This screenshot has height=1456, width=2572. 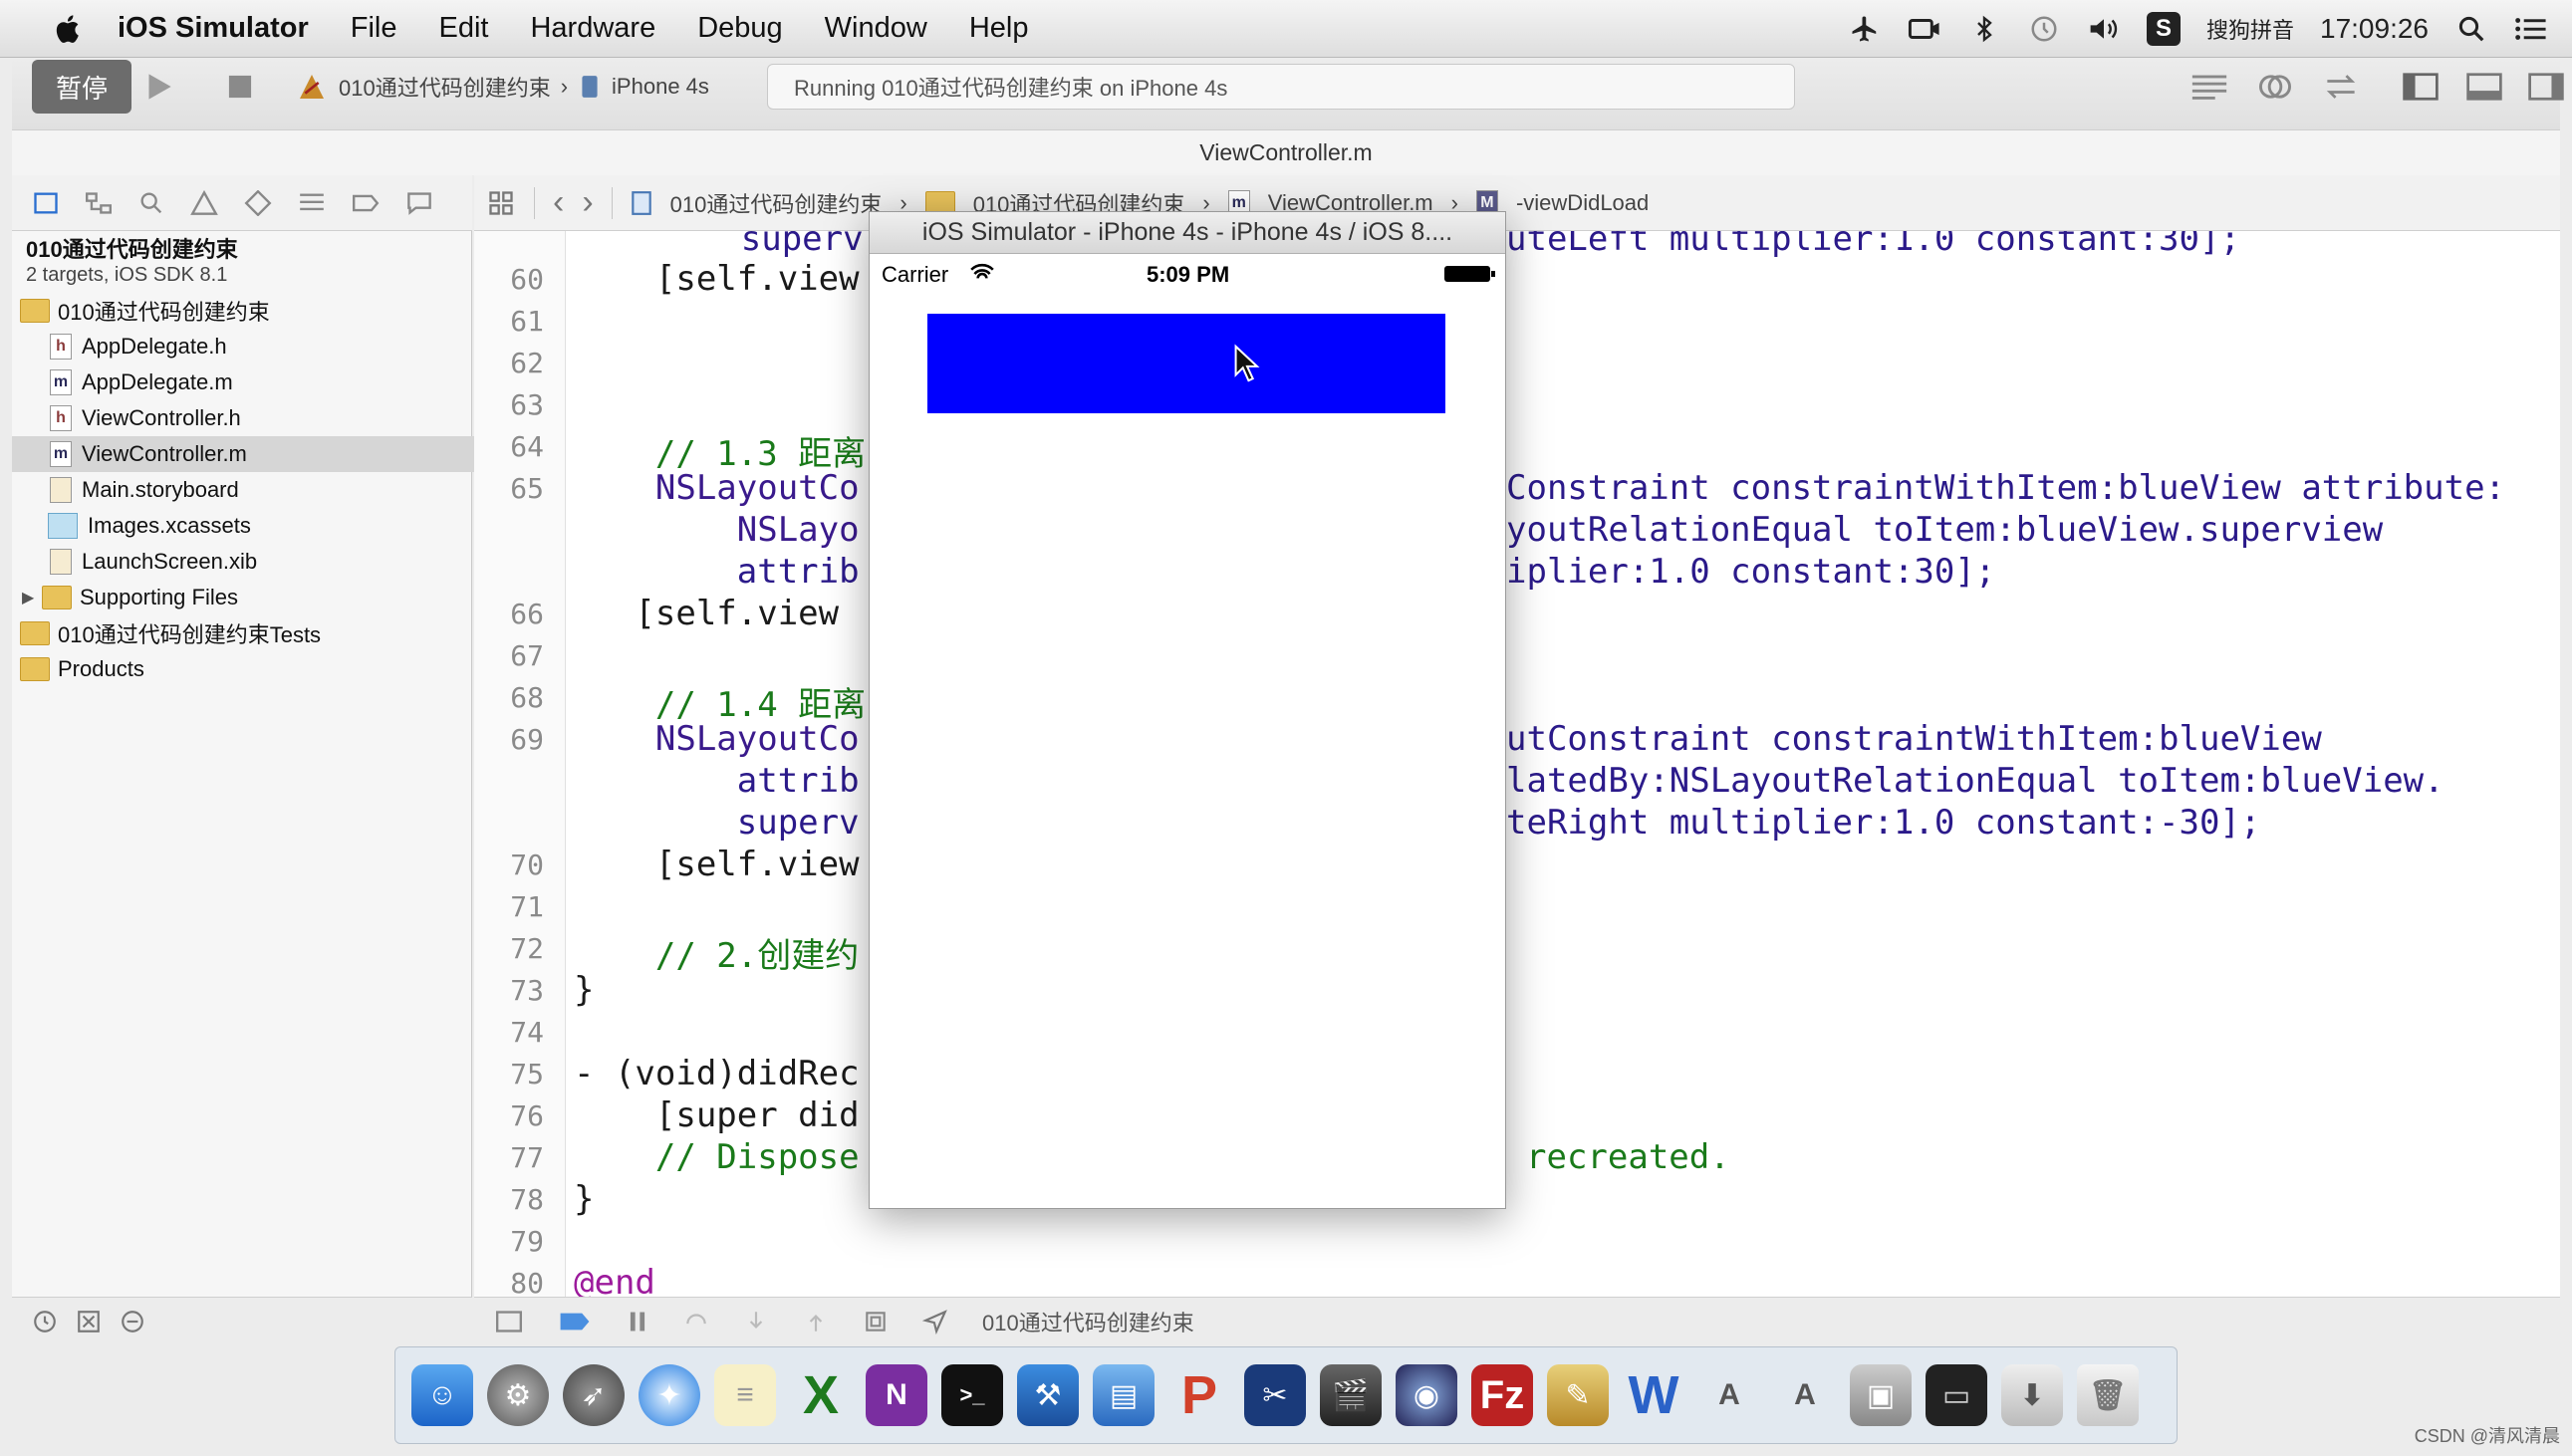 I want to click on powerpoint-icon: P, so click(x=1199, y=1395).